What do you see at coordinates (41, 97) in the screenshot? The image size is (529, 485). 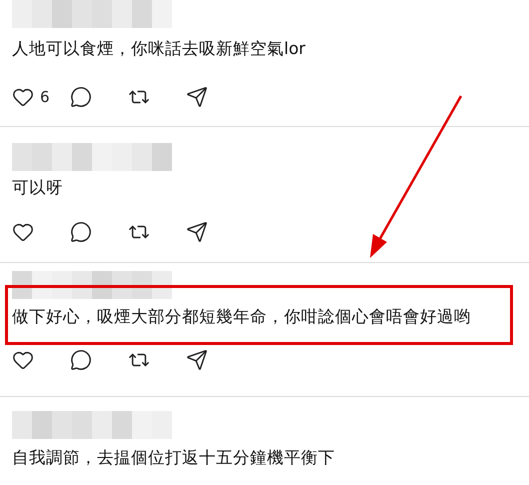 I see `like-button: 6` at bounding box center [41, 97].